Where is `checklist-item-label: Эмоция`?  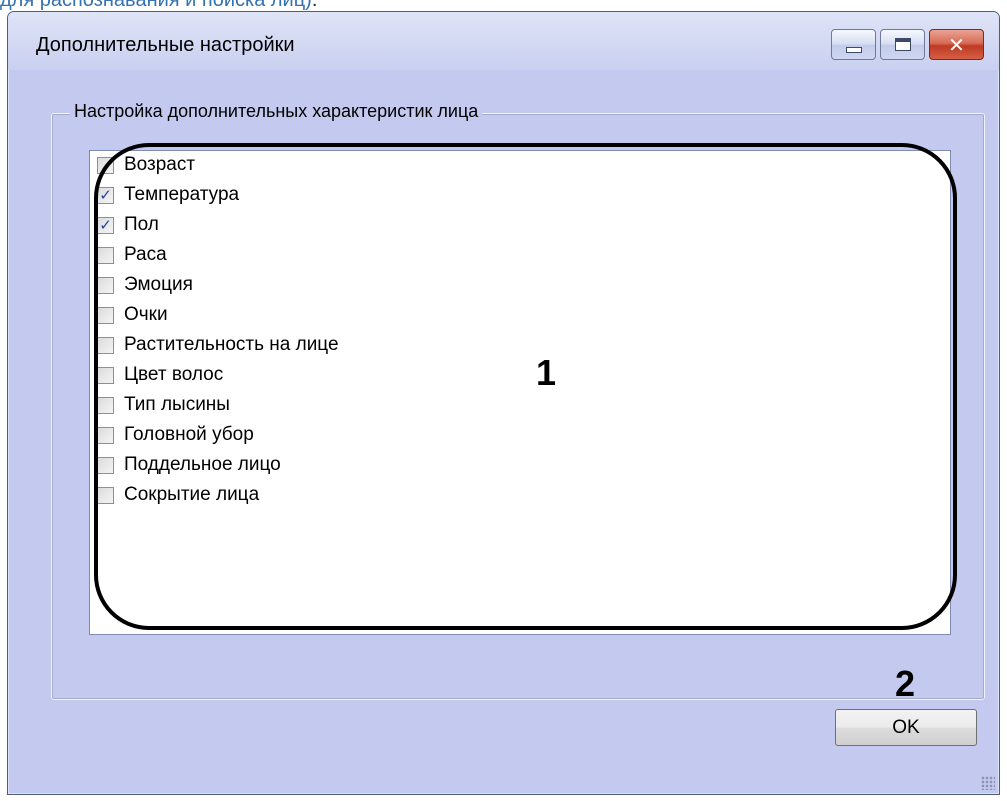
checklist-item-label: Эмоция is located at coordinates (158, 284).